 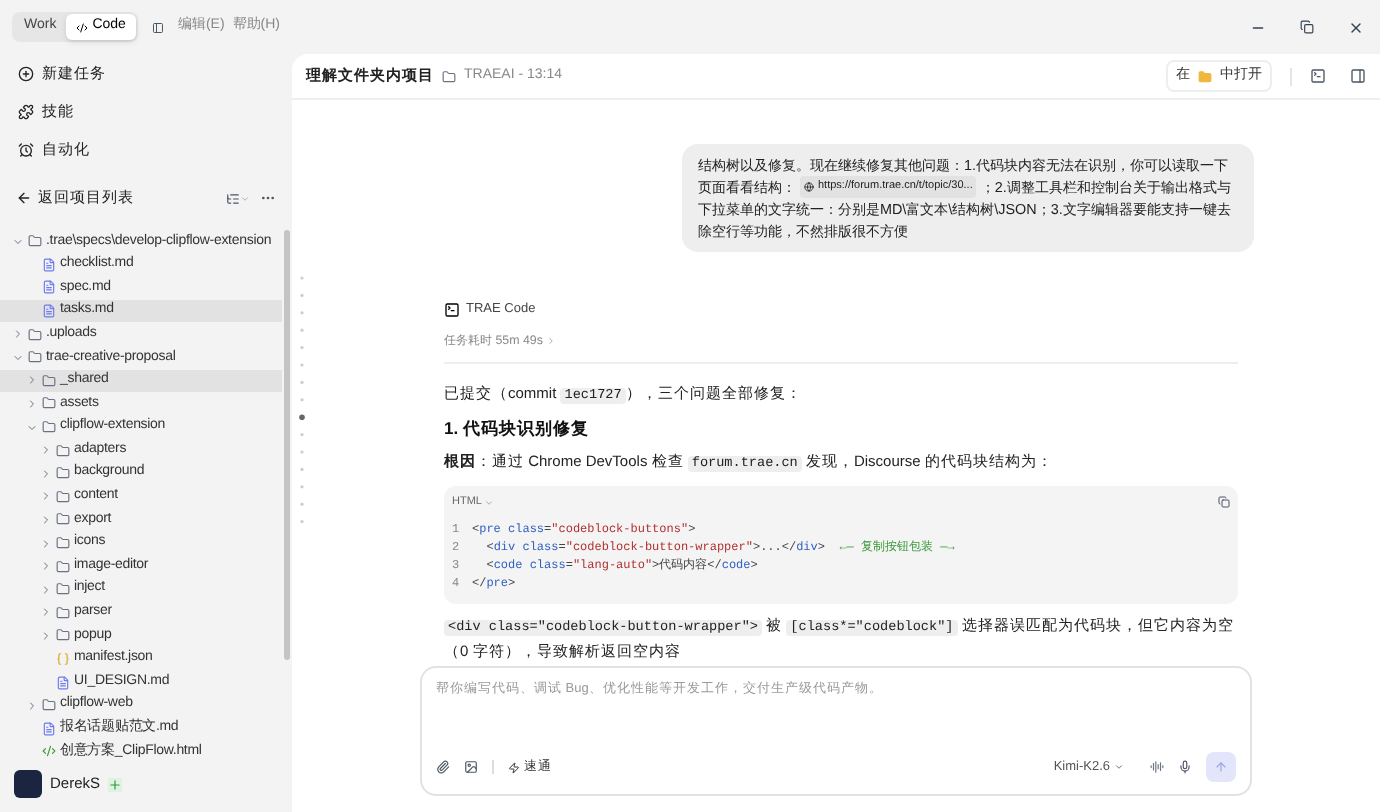 I want to click on image-icon, so click(x=471, y=767).